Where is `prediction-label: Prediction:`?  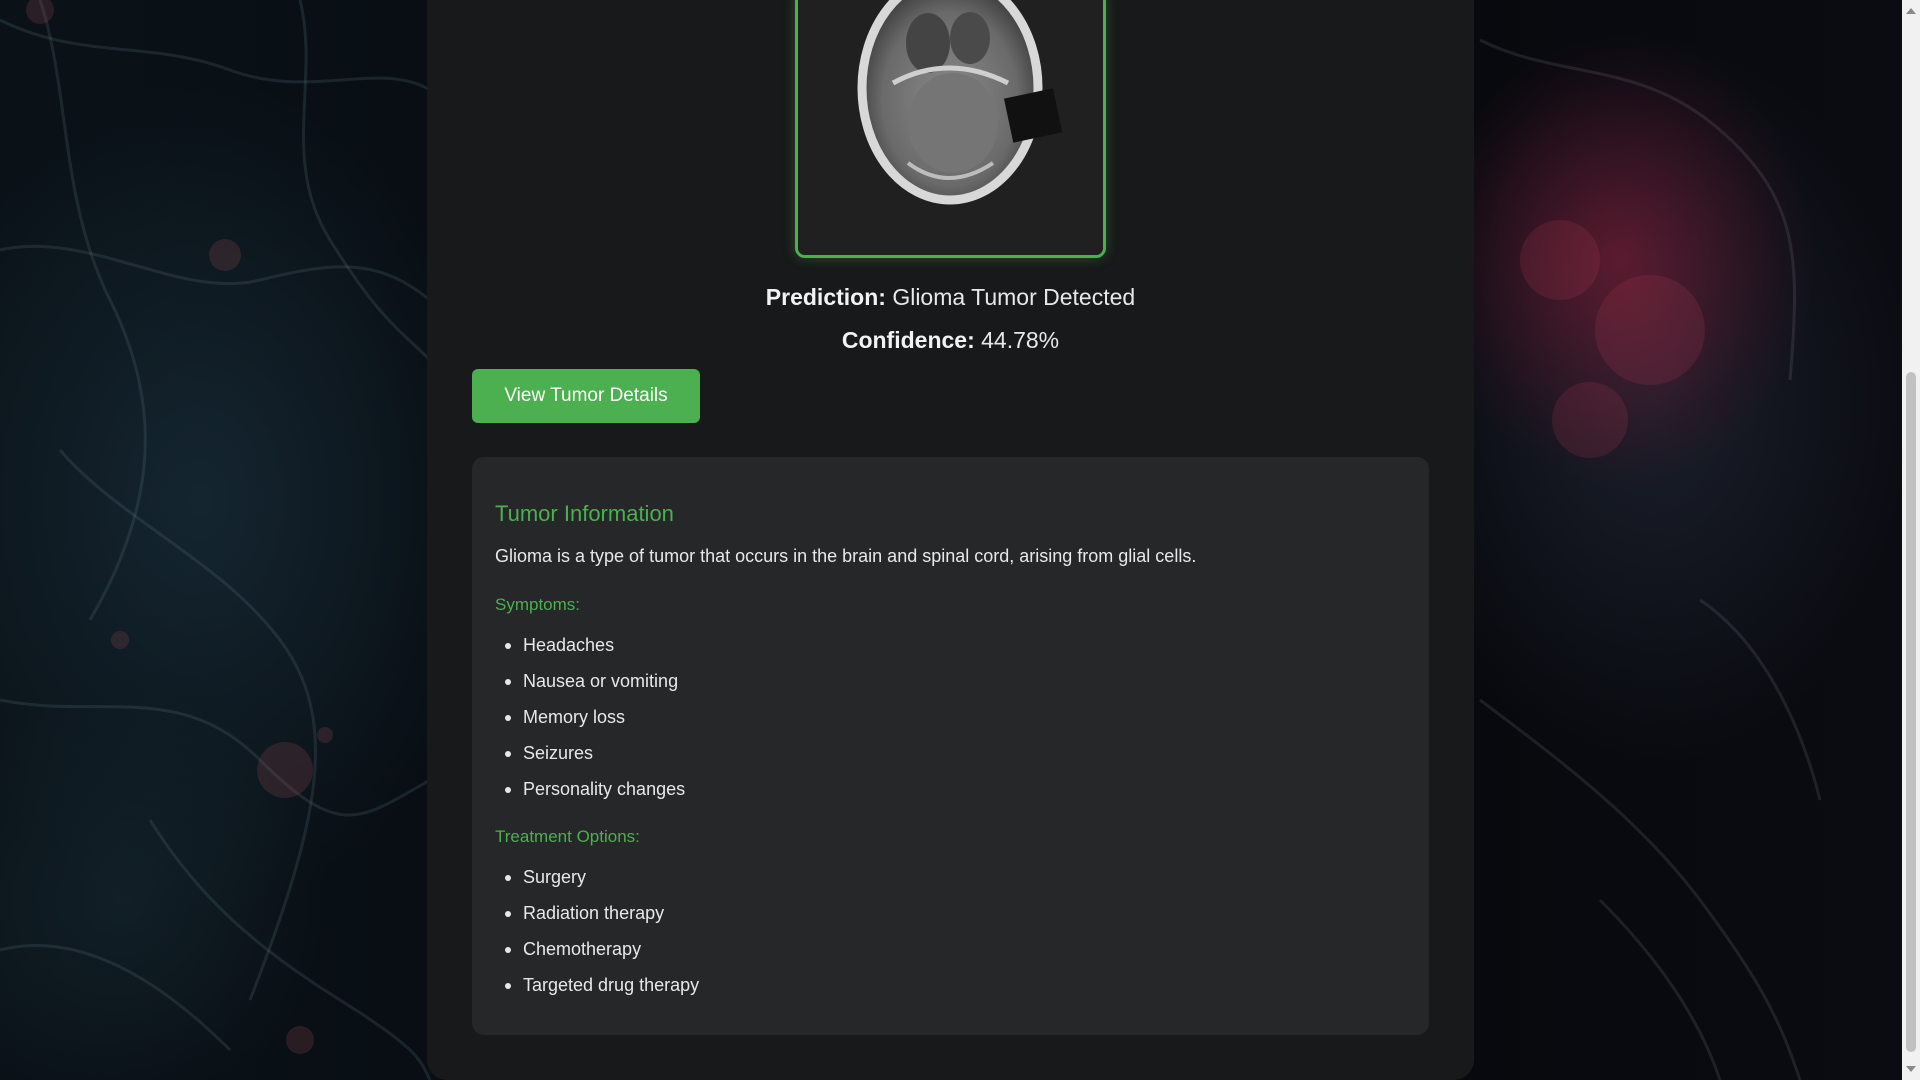
prediction-label: Prediction: is located at coordinates (825, 297).